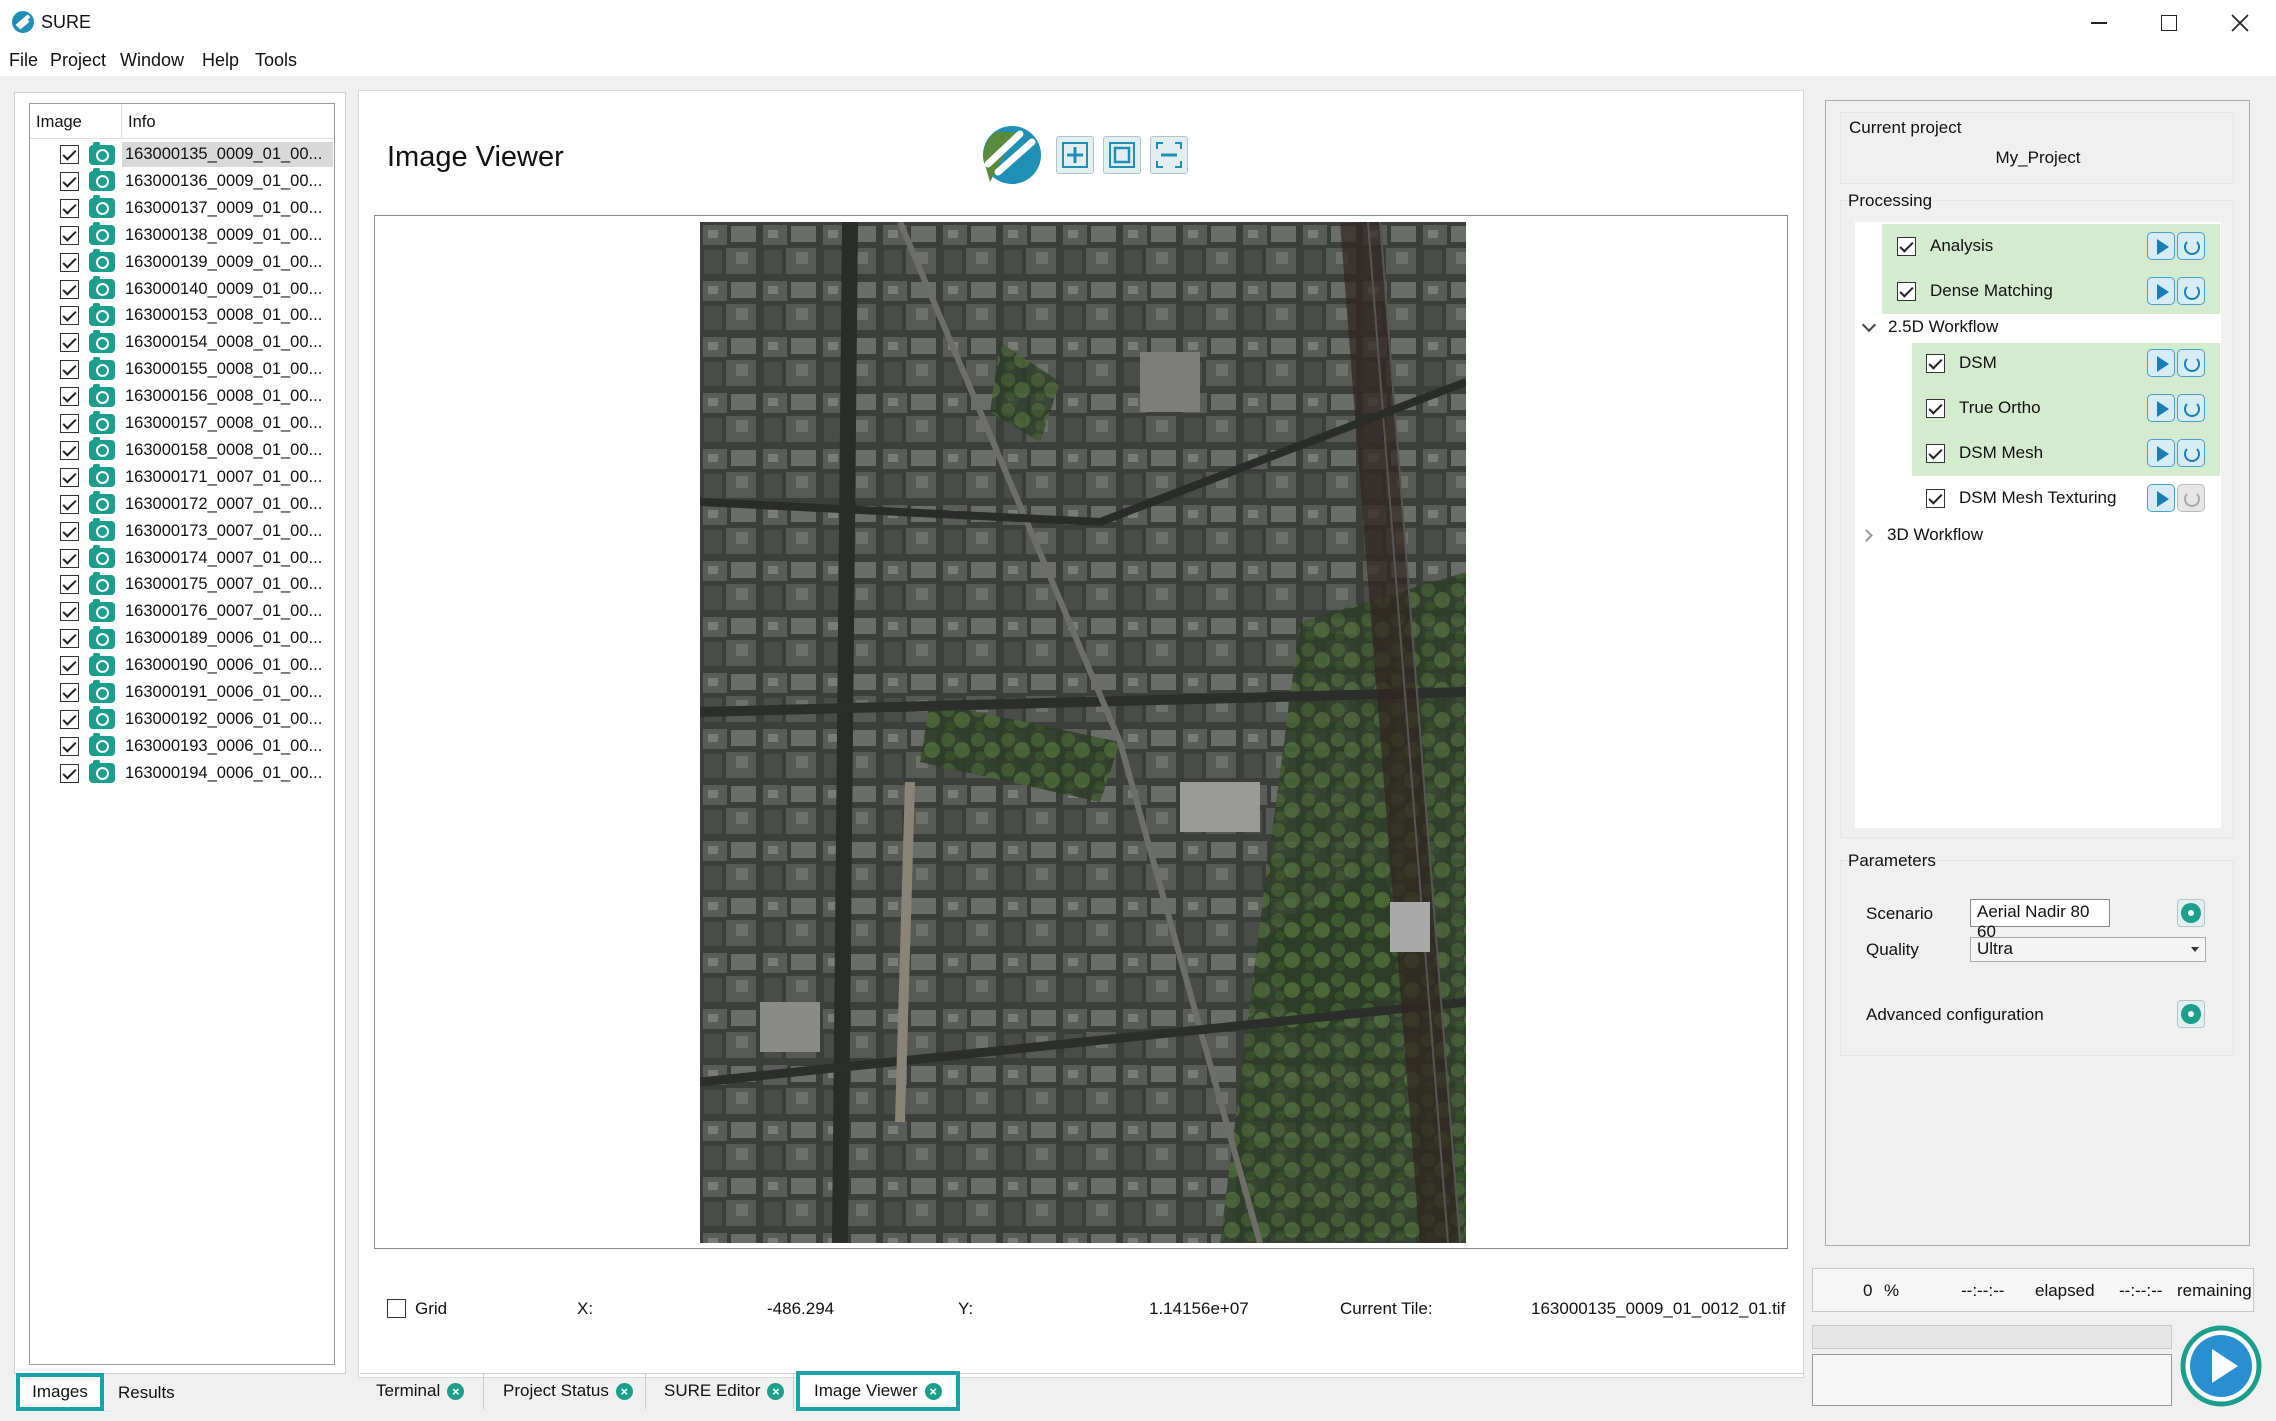  Describe the element at coordinates (2040, 920) in the screenshot. I see `scenario-field: Aerial Nadir 80 60` at that location.